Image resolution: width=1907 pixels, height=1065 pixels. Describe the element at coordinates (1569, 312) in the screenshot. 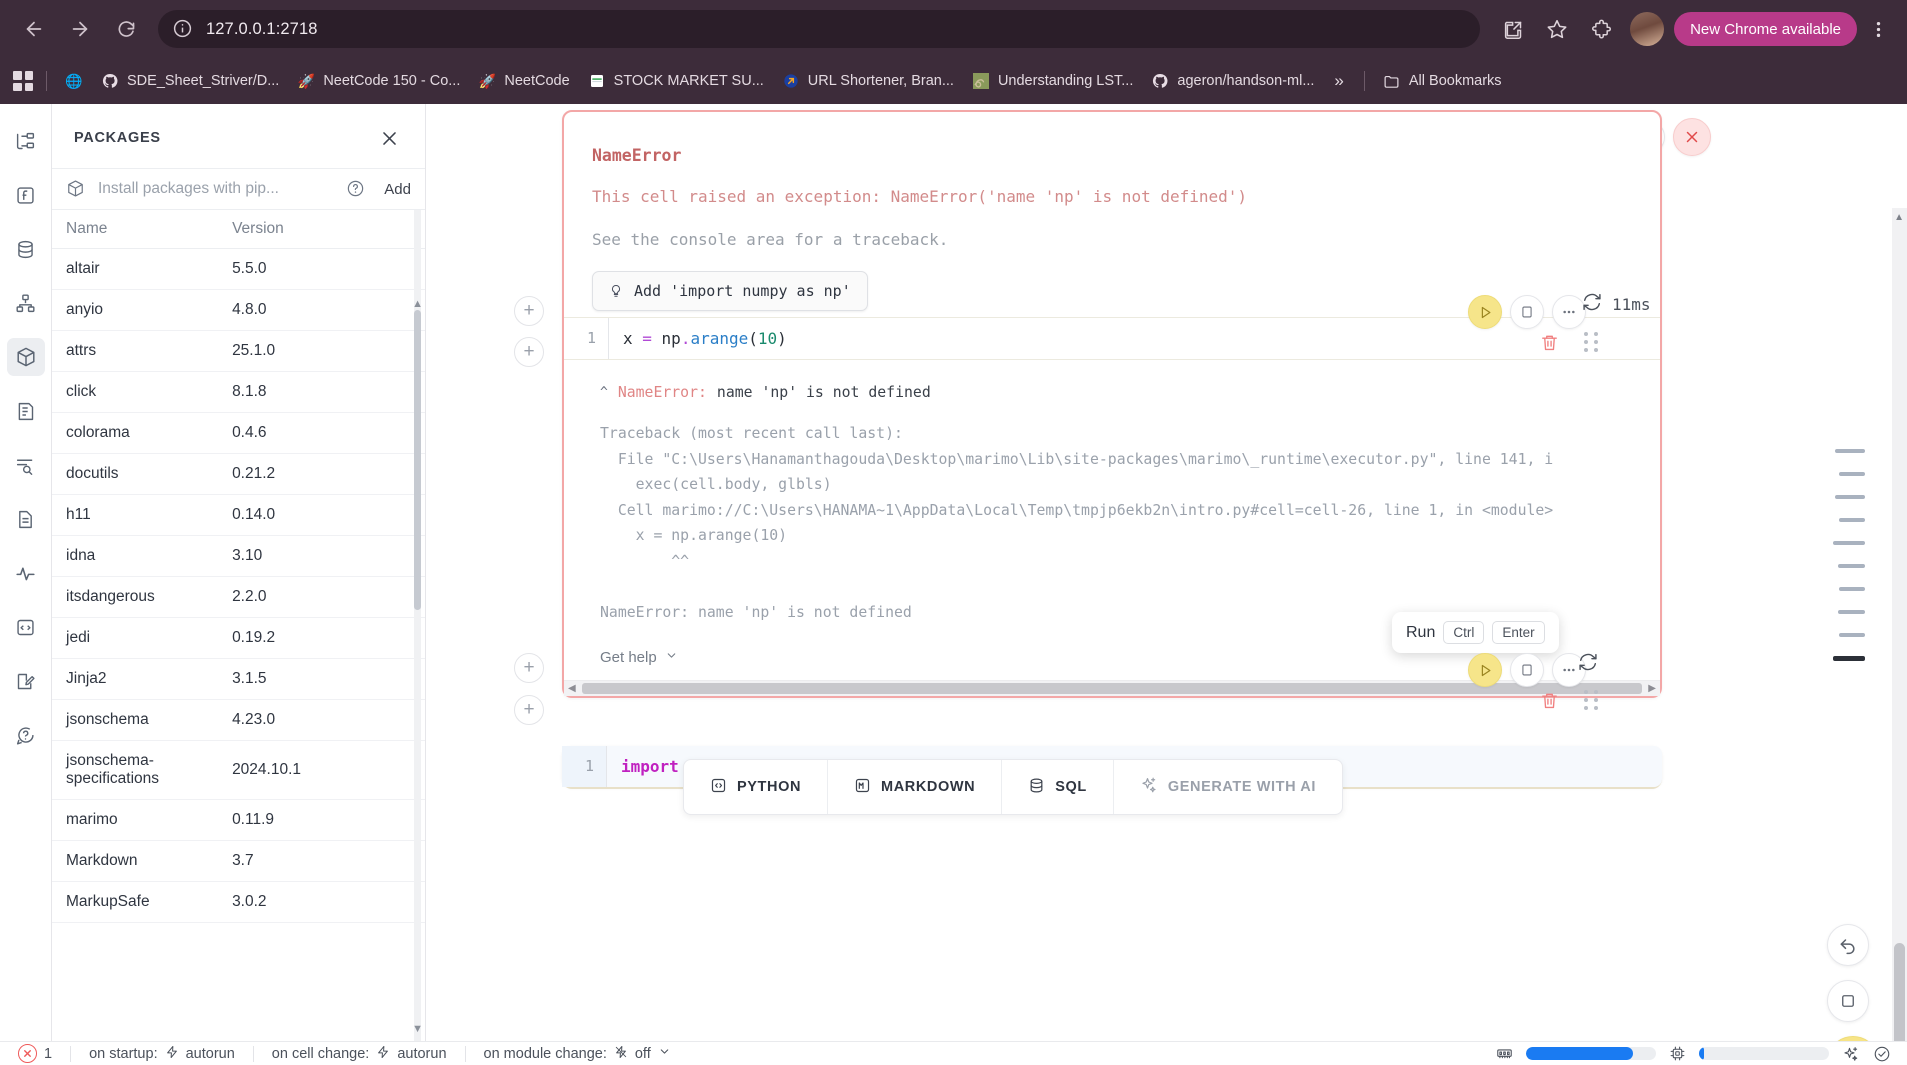

I see `more-dots-icon` at that location.